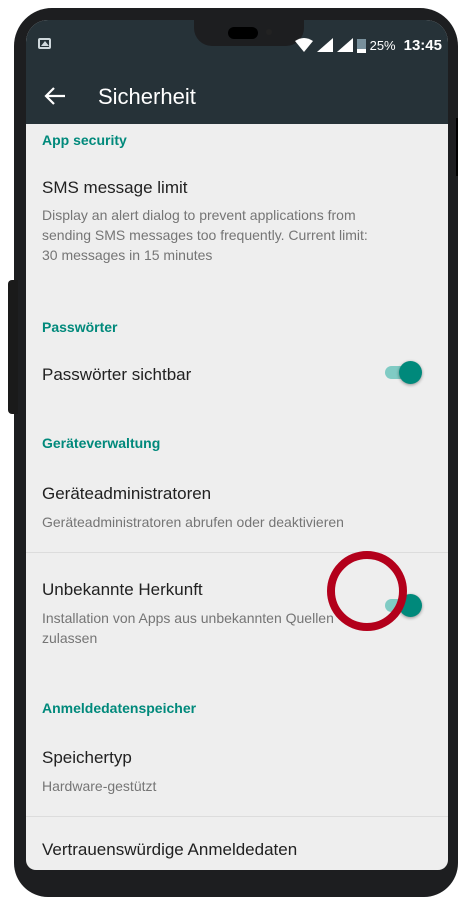  What do you see at coordinates (122, 589) in the screenshot?
I see `unknown-sources-title: Unbekannte Herkunft` at bounding box center [122, 589].